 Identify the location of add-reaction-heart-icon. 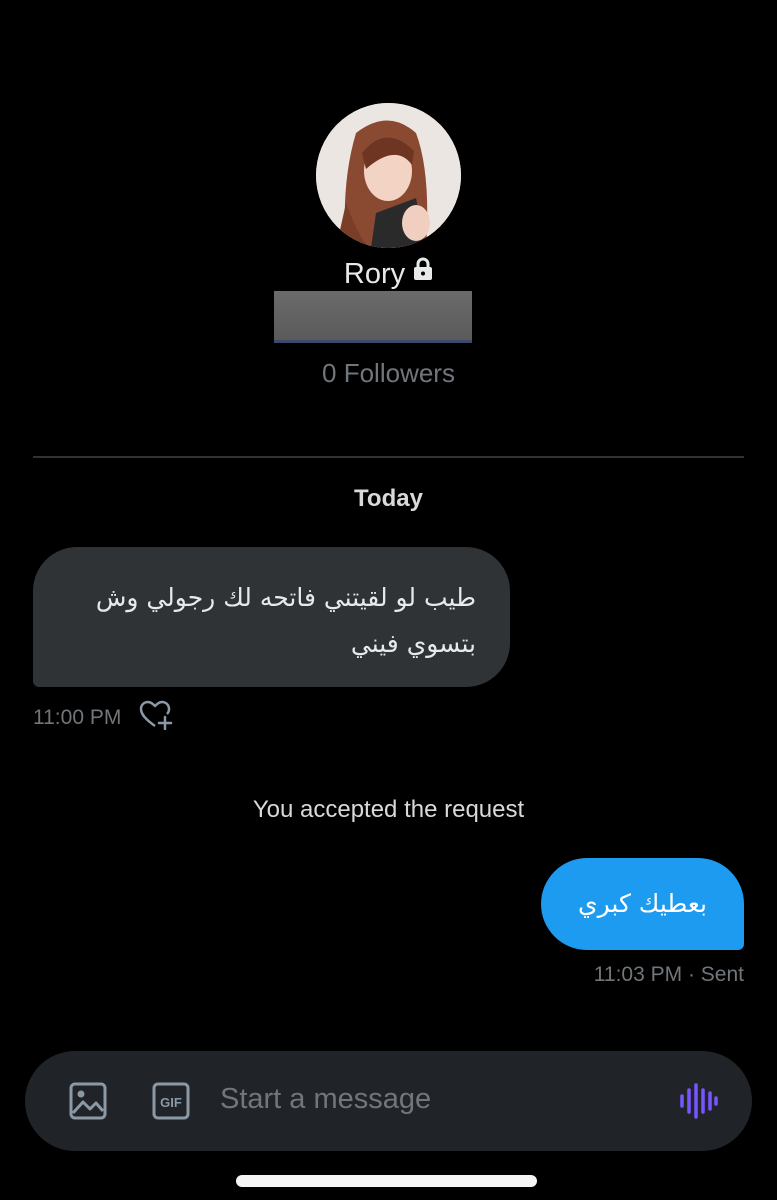
(156, 718).